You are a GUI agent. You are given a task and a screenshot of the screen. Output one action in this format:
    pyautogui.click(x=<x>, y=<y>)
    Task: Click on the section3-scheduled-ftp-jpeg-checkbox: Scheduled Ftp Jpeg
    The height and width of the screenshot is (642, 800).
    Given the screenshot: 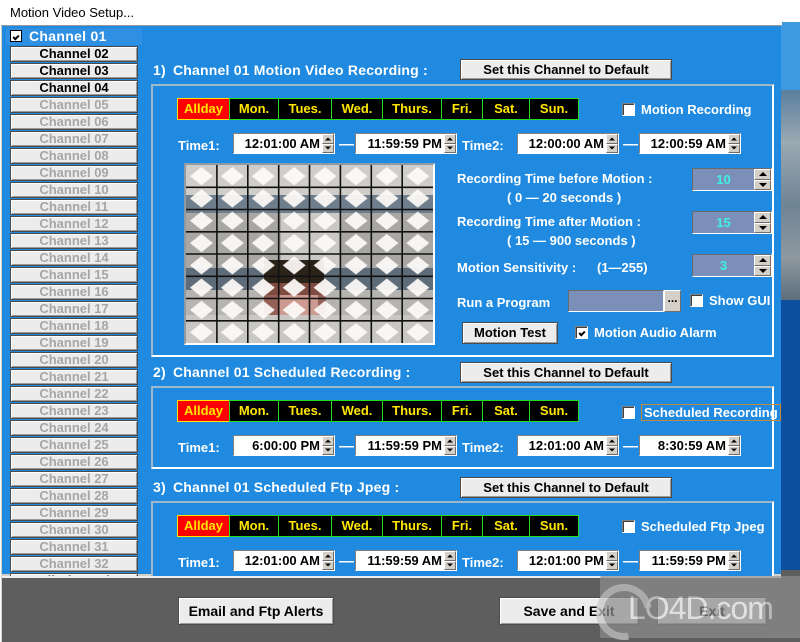 What is the action you would take?
    pyautogui.click(x=693, y=526)
    